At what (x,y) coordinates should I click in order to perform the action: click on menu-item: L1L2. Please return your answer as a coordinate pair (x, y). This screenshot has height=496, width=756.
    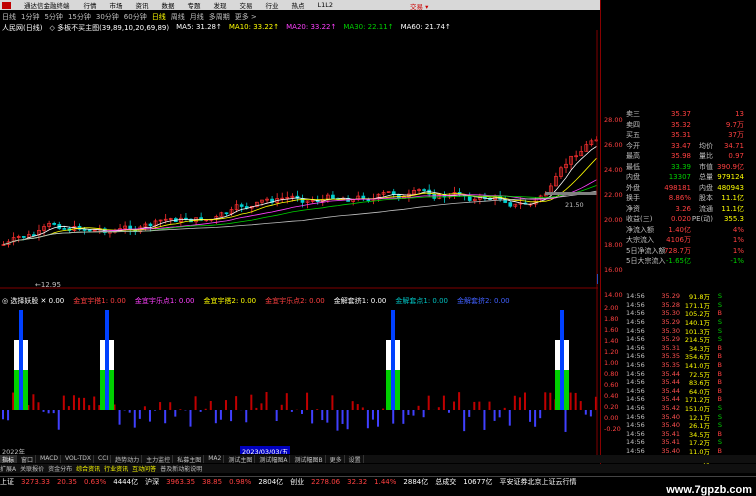
    Looking at the image, I should click on (326, 5).